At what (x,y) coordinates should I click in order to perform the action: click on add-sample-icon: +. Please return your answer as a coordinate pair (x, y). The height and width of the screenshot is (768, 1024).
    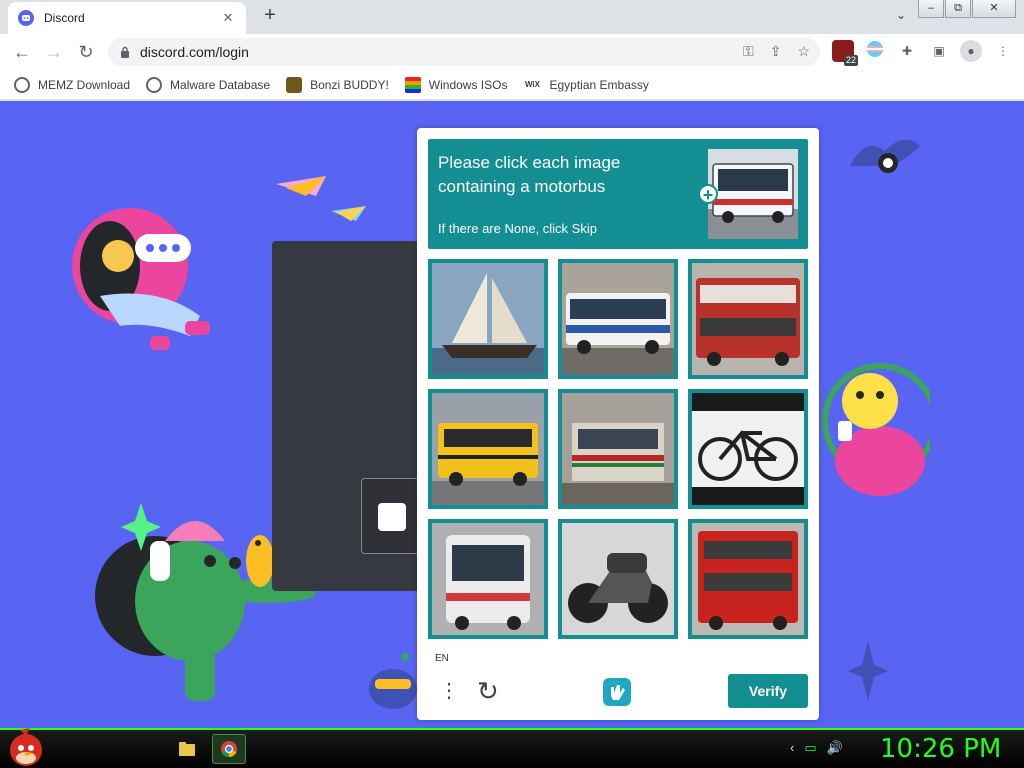
    Looking at the image, I should click on (708, 194).